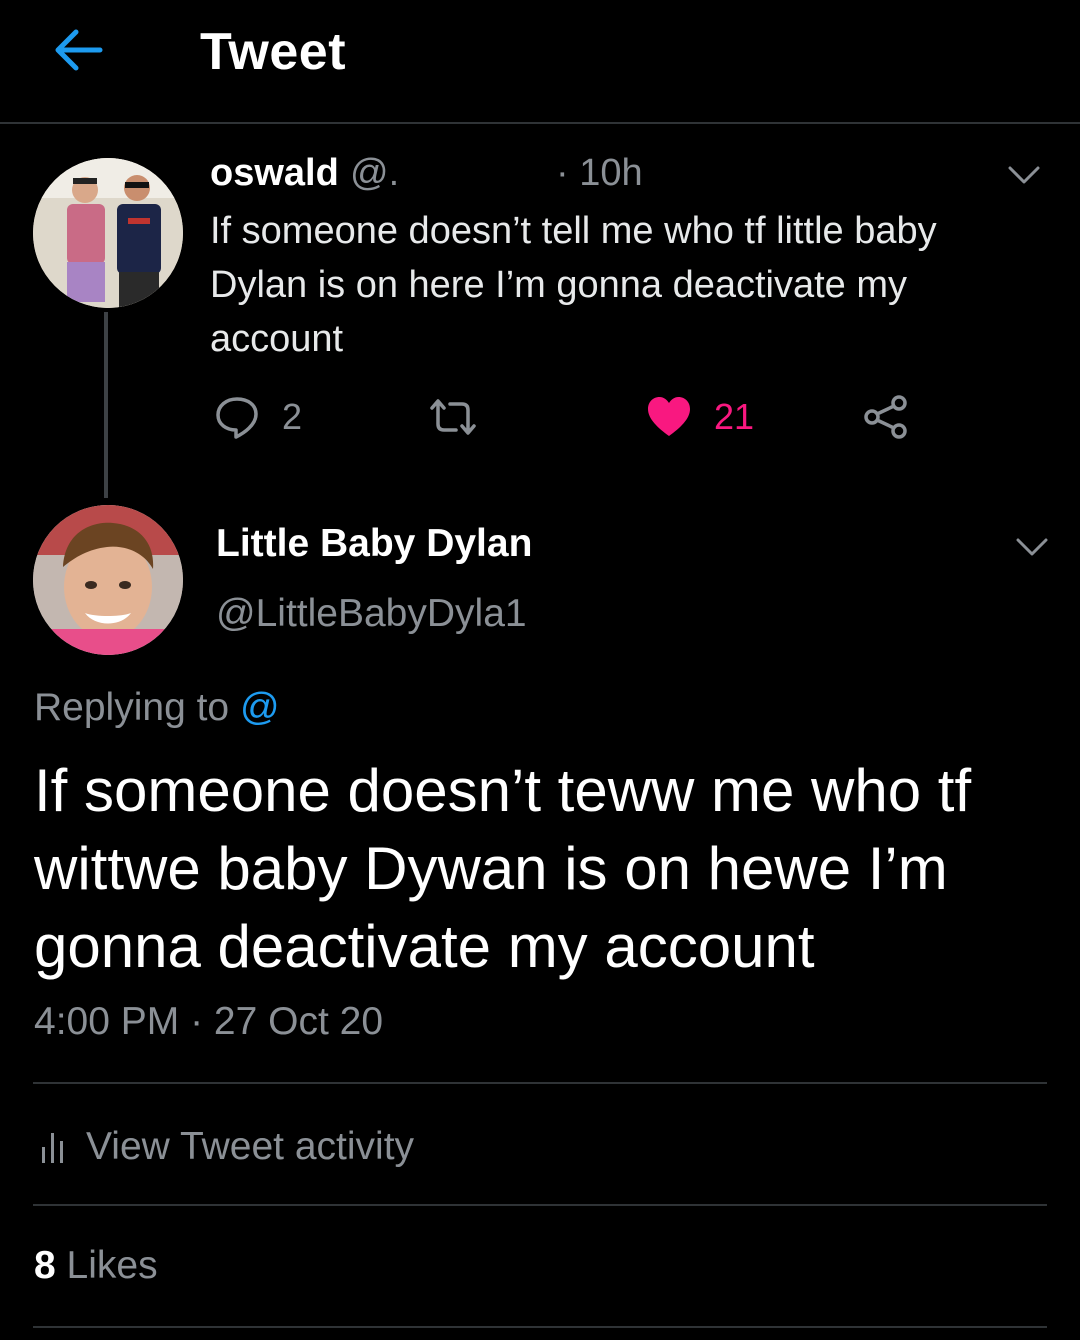  Describe the element at coordinates (106, 405) in the screenshot. I see `thread-line` at that location.